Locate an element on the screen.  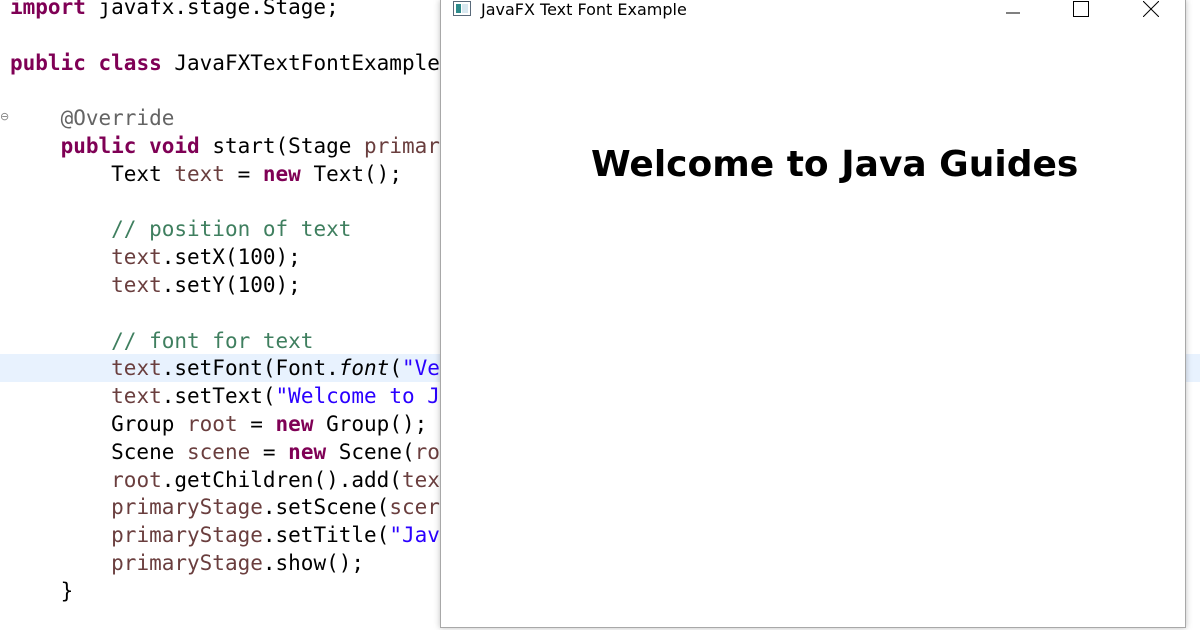
maximize-icon is located at coordinates (1081, 11).